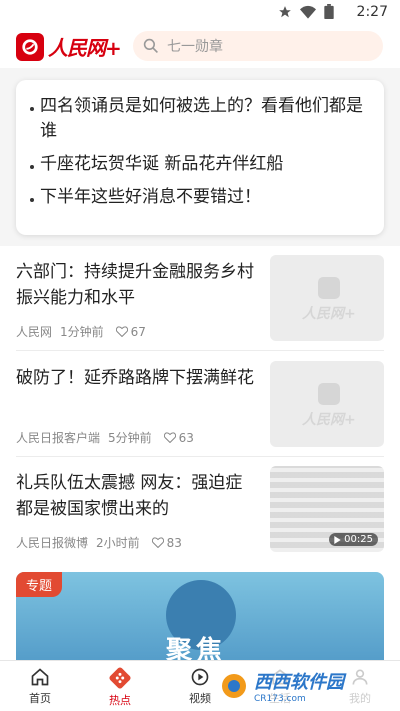 The height and width of the screenshot is (711, 400). I want to click on logo-text: 人民网+, so click(85, 48).